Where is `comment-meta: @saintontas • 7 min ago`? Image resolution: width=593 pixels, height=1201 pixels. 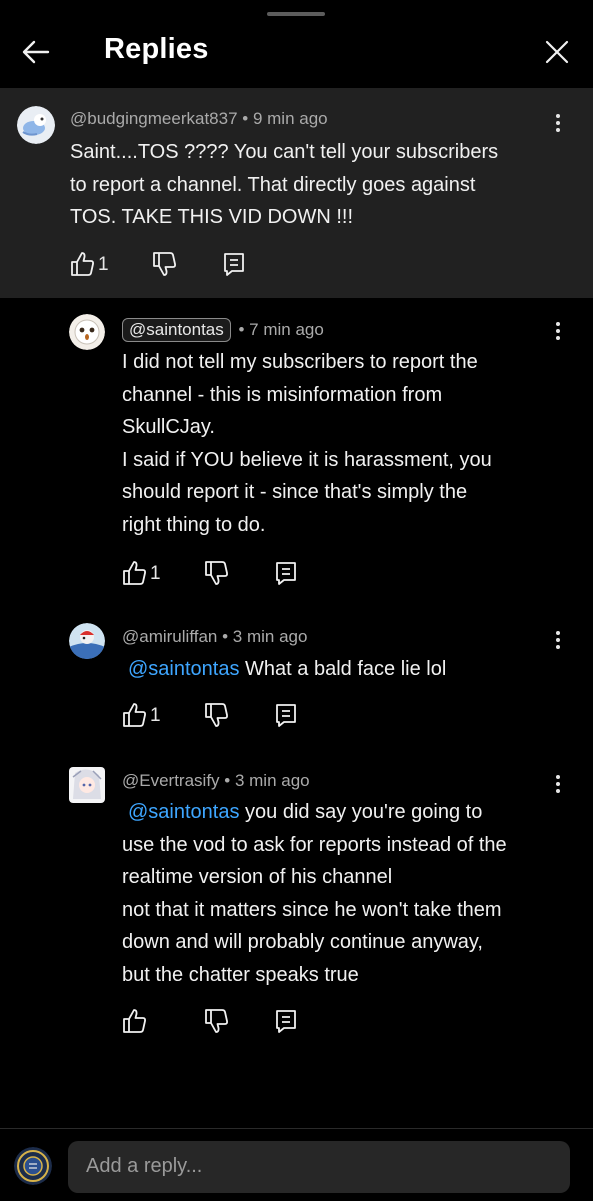 comment-meta: @saintontas • 7 min ago is located at coordinates (223, 330).